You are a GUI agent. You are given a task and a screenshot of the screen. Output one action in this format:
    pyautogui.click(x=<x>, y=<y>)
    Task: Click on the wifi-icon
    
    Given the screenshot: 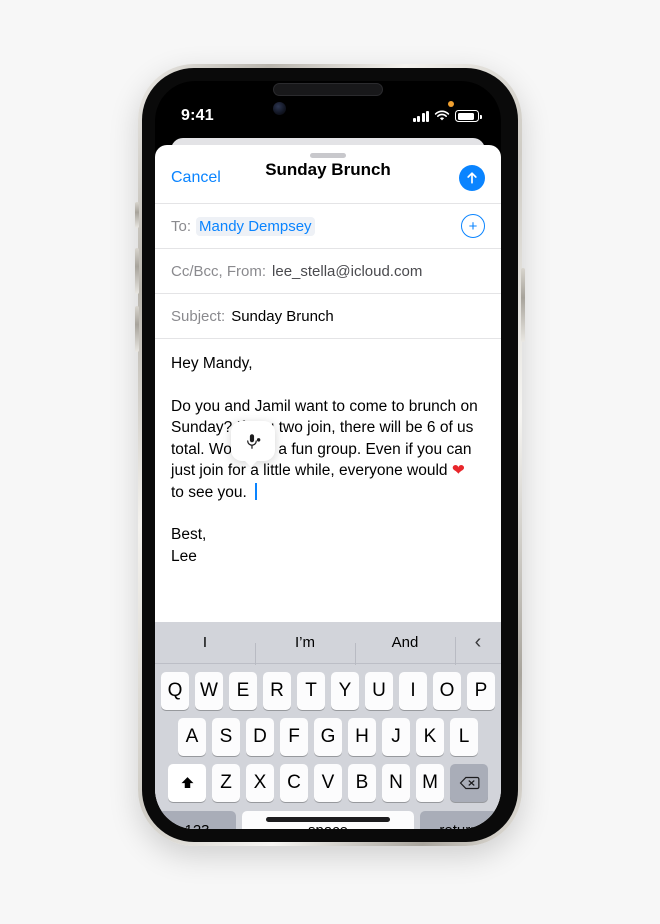 What is the action you would take?
    pyautogui.click(x=442, y=115)
    